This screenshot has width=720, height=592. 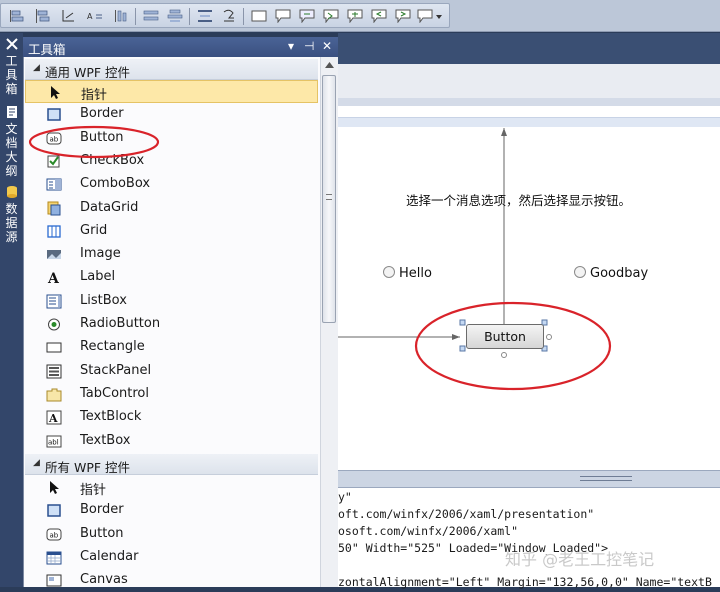 What do you see at coordinates (151, 16) in the screenshot?
I see `make-same-width-icon` at bounding box center [151, 16].